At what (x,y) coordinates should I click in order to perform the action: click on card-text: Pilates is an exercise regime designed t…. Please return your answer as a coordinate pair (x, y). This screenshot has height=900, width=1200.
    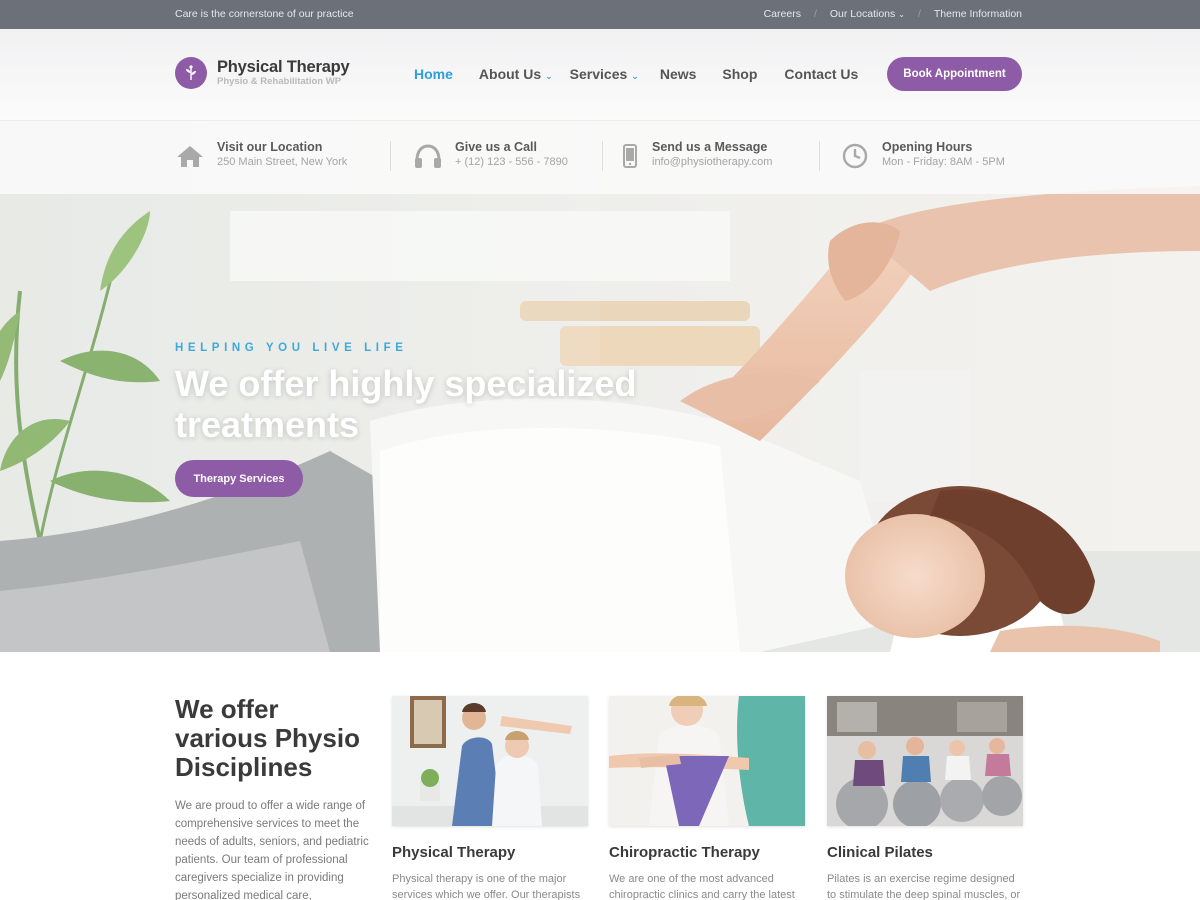
    Looking at the image, I should click on (924, 886).